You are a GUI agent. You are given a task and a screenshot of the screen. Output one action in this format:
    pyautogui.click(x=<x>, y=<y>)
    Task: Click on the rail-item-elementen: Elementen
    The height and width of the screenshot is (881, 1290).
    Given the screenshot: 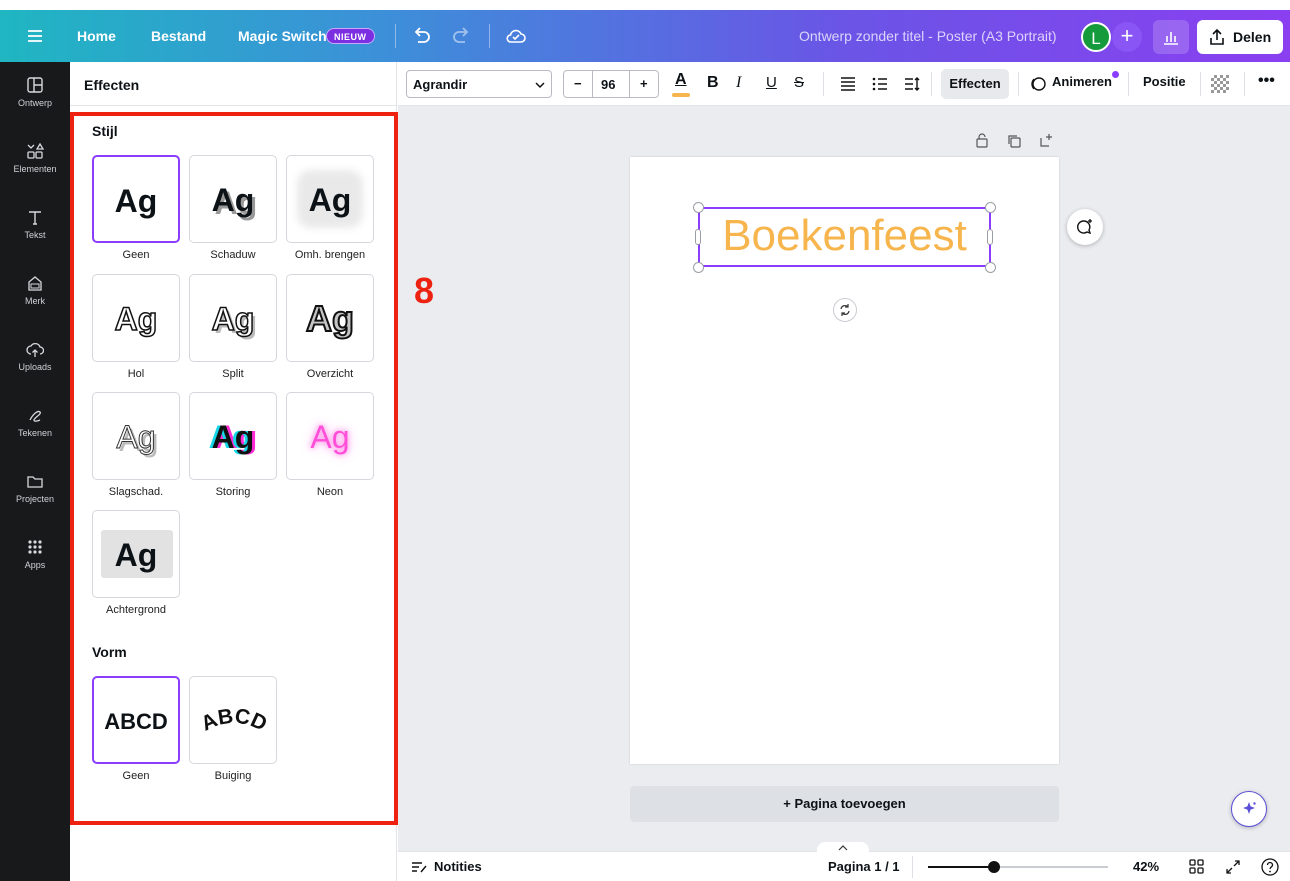 What is the action you would take?
    pyautogui.click(x=35, y=164)
    